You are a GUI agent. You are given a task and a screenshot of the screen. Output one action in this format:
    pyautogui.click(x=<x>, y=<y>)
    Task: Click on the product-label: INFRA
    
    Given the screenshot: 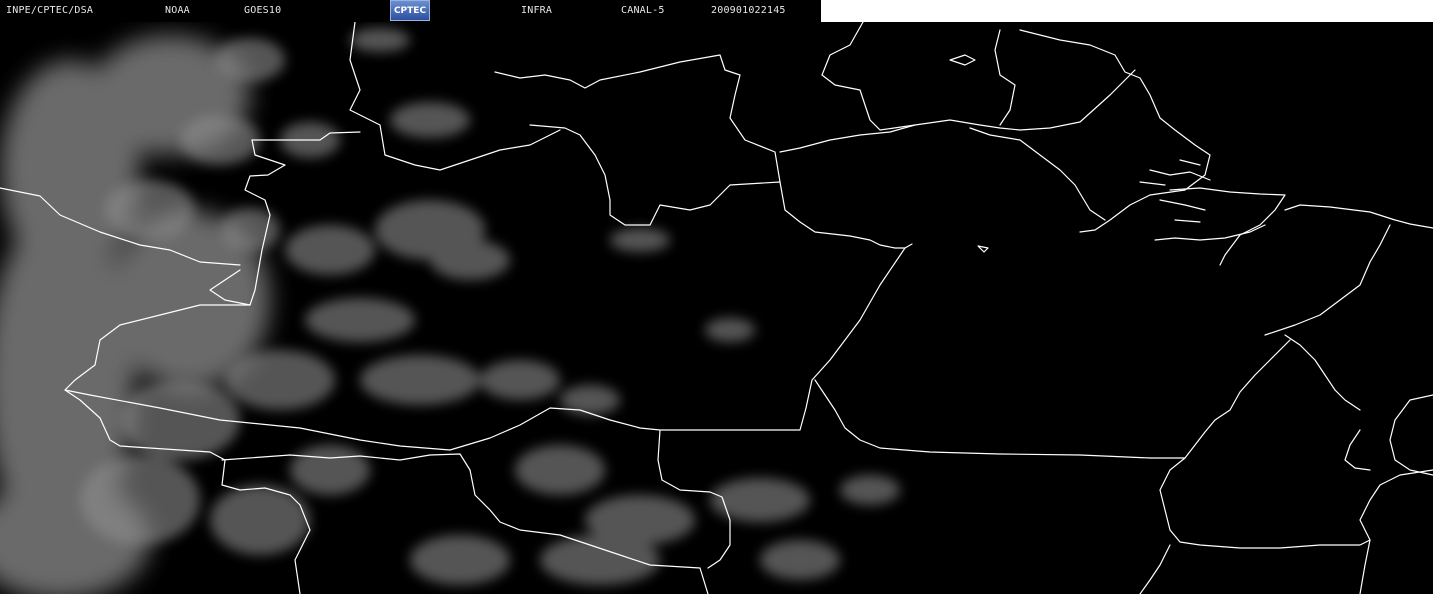 What is the action you would take?
    pyautogui.click(x=537, y=10)
    